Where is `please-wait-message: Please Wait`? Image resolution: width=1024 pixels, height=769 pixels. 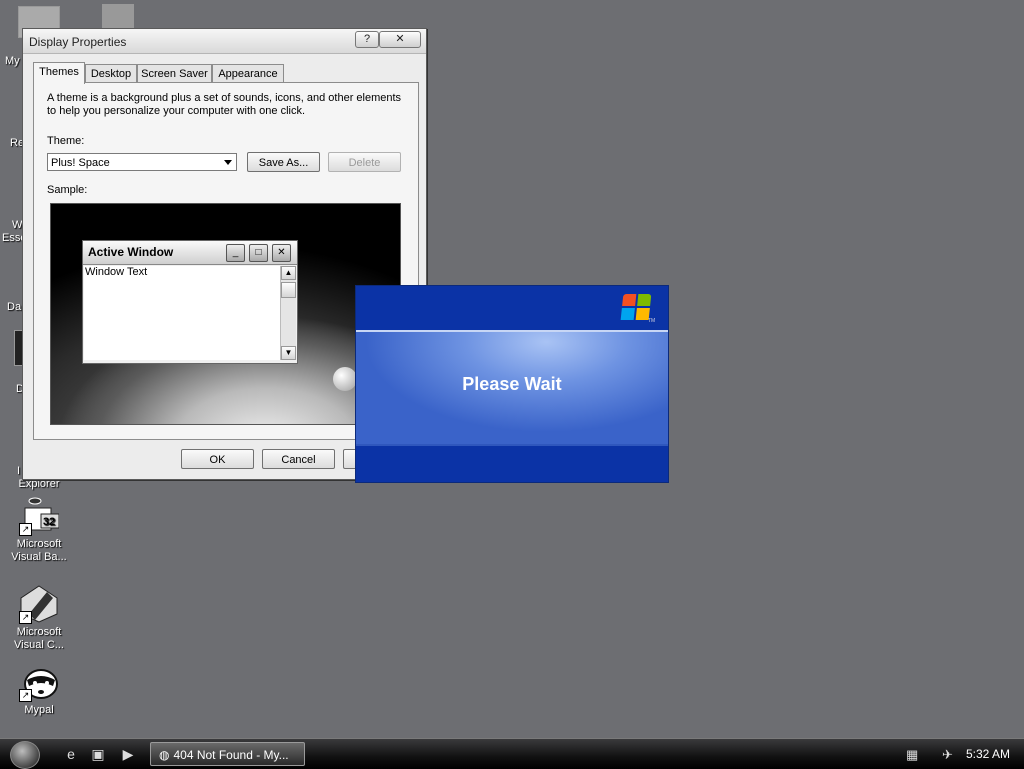 please-wait-message: Please Wait is located at coordinates (512, 384).